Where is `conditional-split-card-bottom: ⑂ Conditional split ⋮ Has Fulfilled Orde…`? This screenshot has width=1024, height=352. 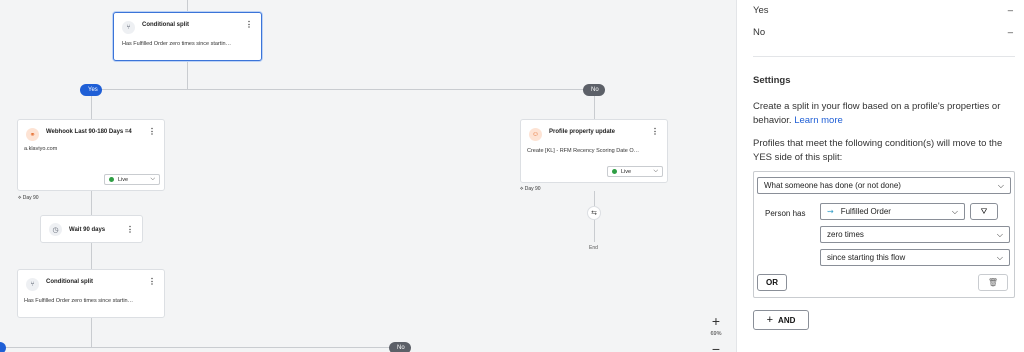
conditional-split-card-bottom: ⑂ Conditional split ⋮ Has Fulfilled Orde… is located at coordinates (91, 293).